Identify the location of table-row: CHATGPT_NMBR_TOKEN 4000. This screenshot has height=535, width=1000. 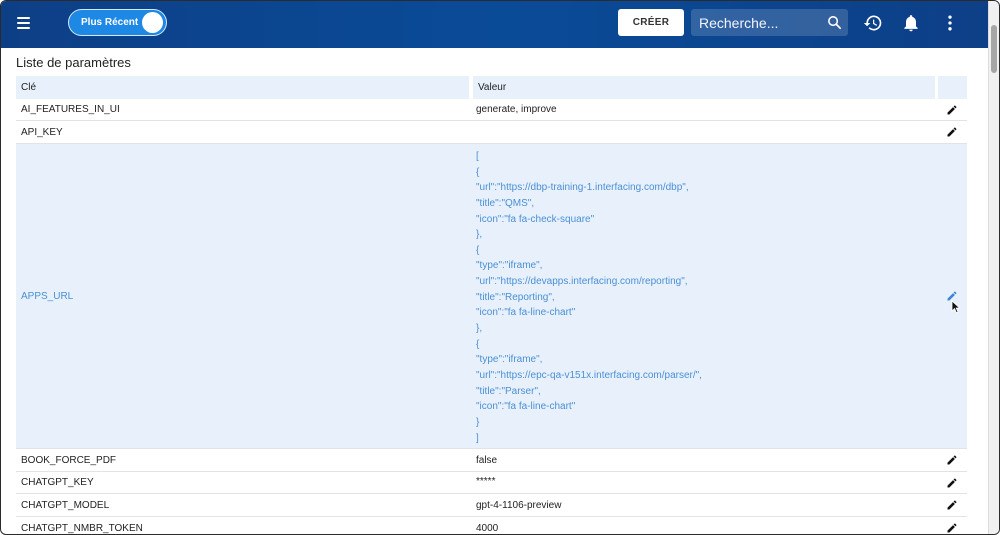
(491, 525).